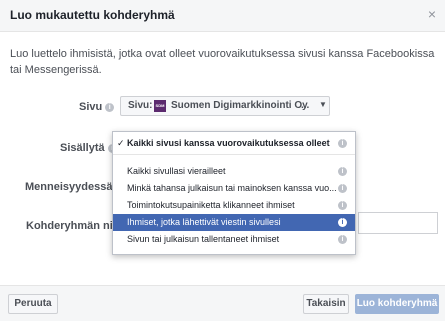 This screenshot has height=321, width=445. What do you see at coordinates (323, 104) in the screenshot?
I see `chevron-down-icon: ▼` at bounding box center [323, 104].